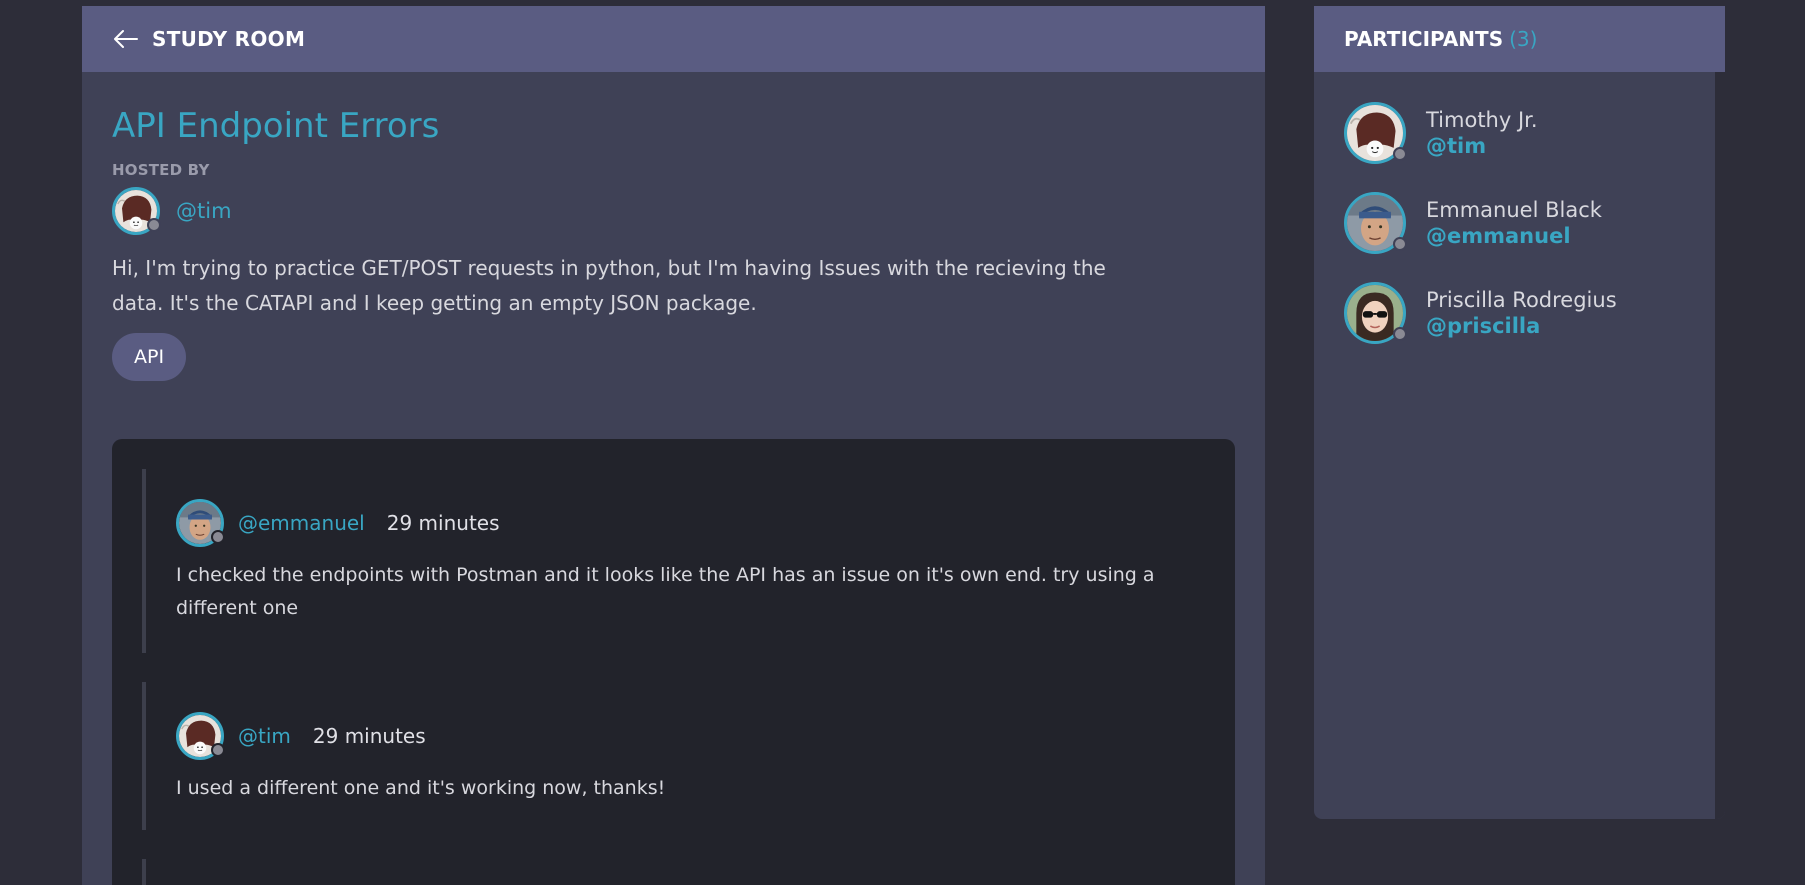 This screenshot has width=1805, height=885. What do you see at coordinates (149, 356) in the screenshot?
I see `topic-tag: API` at bounding box center [149, 356].